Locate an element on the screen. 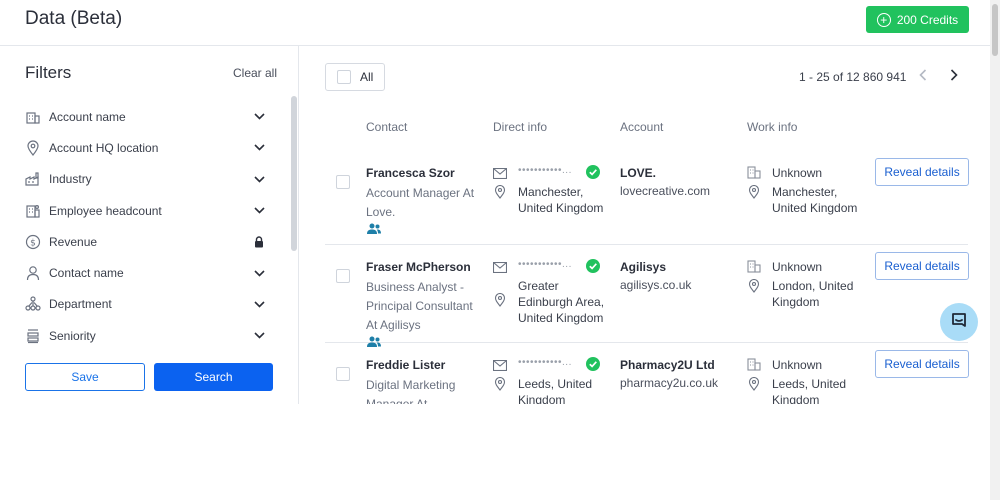 This screenshot has height=500, width=1000. pagination-range: 1 - 25 of 12 860 941 is located at coordinates (853, 77).